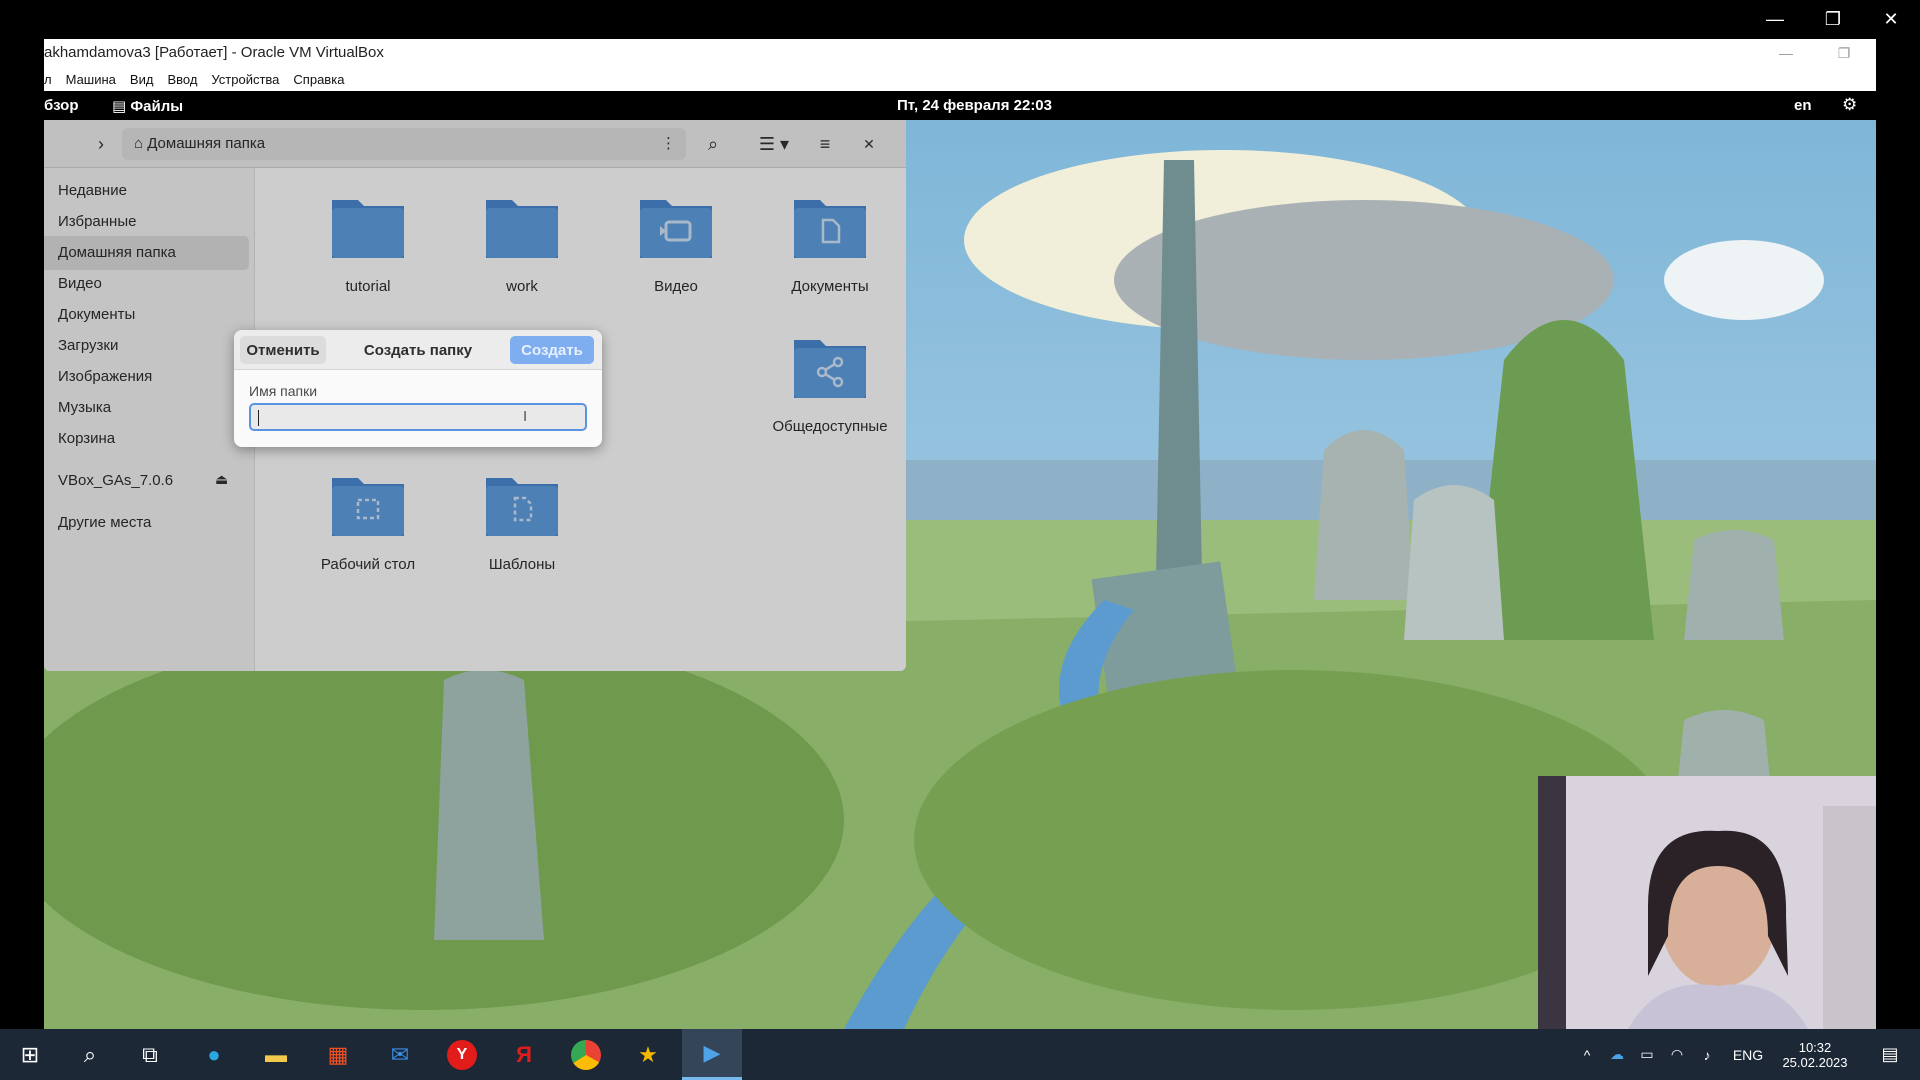 The width and height of the screenshot is (1920, 1080). I want to click on cancel-button: Отменить, so click(283, 350).